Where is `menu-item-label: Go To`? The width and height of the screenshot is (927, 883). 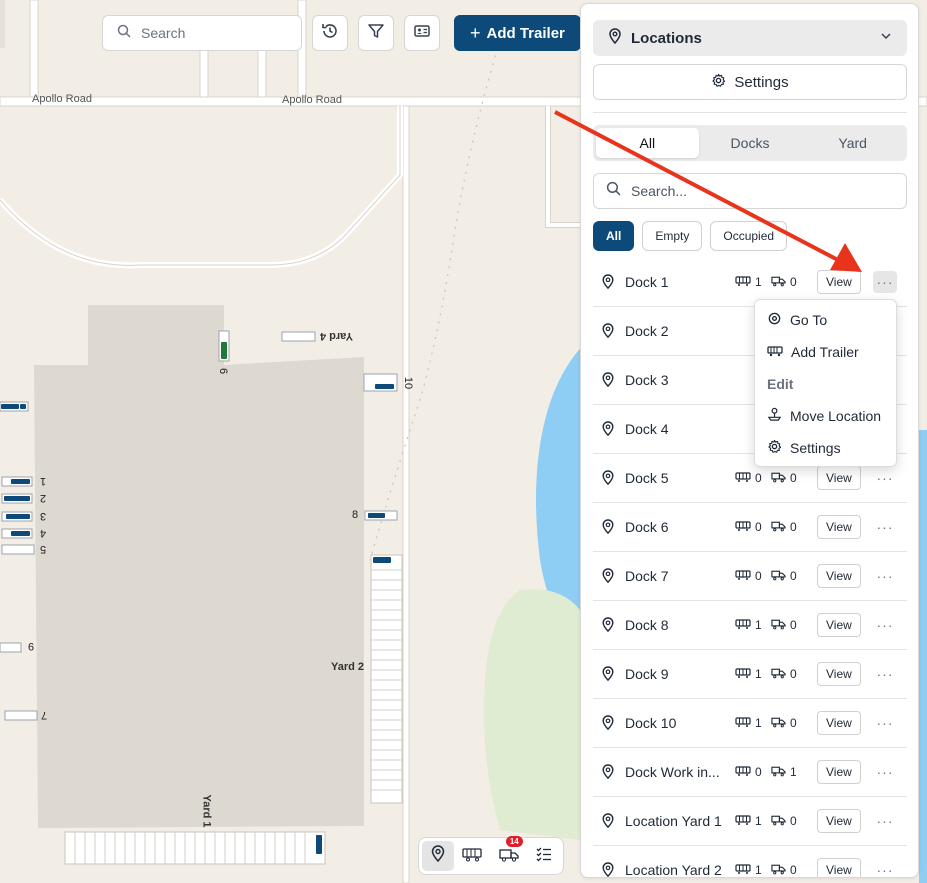 menu-item-label: Go To is located at coordinates (809, 320).